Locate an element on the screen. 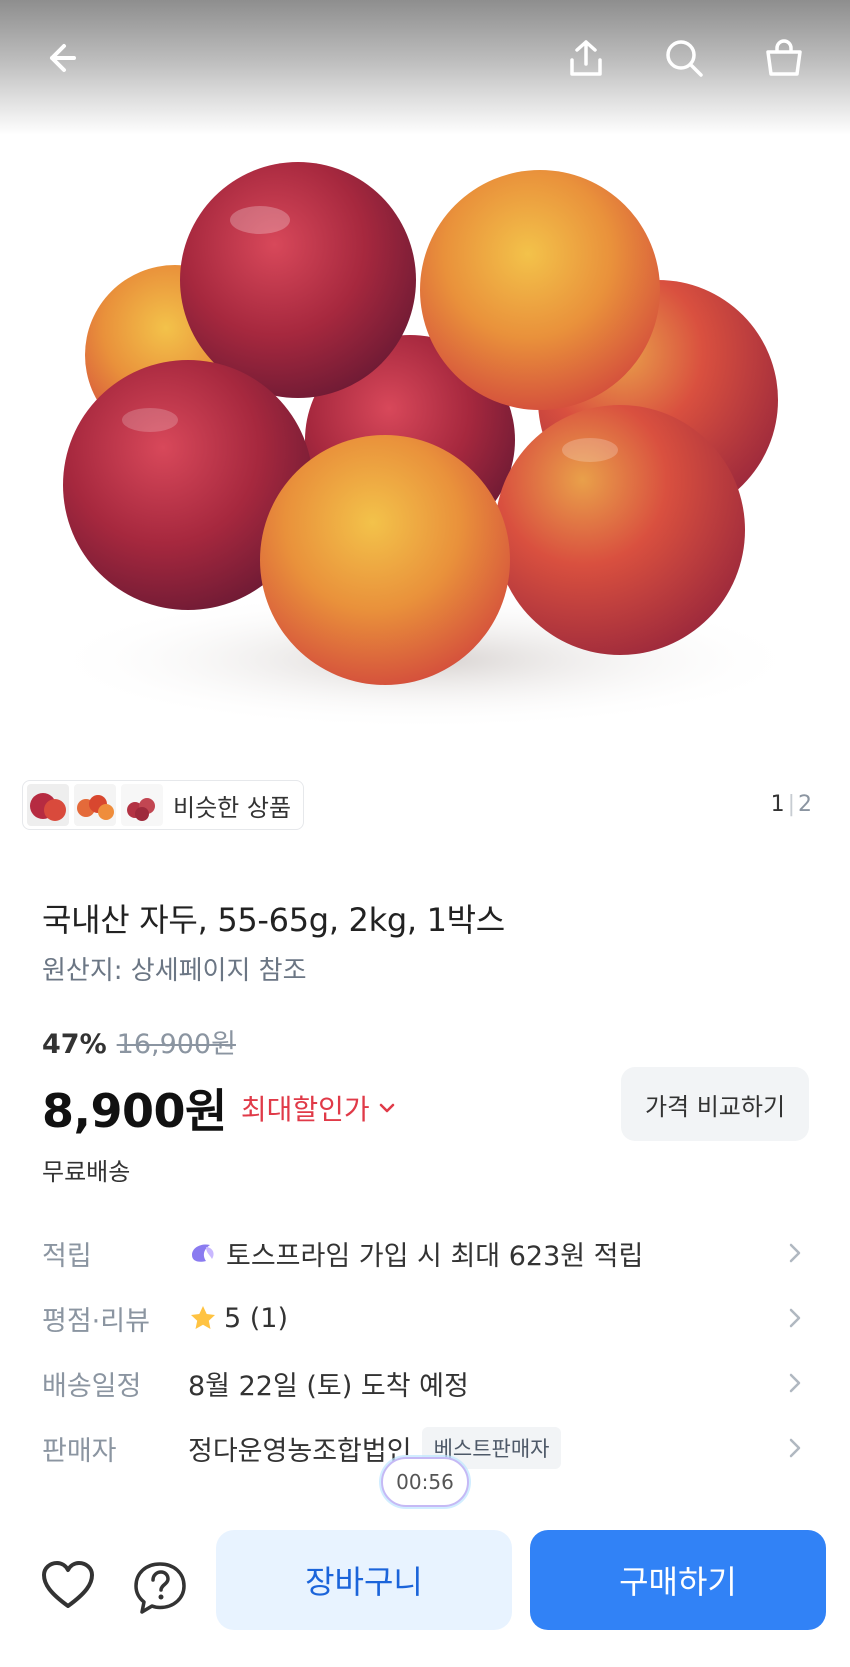  pager-total: 2 is located at coordinates (805, 804).